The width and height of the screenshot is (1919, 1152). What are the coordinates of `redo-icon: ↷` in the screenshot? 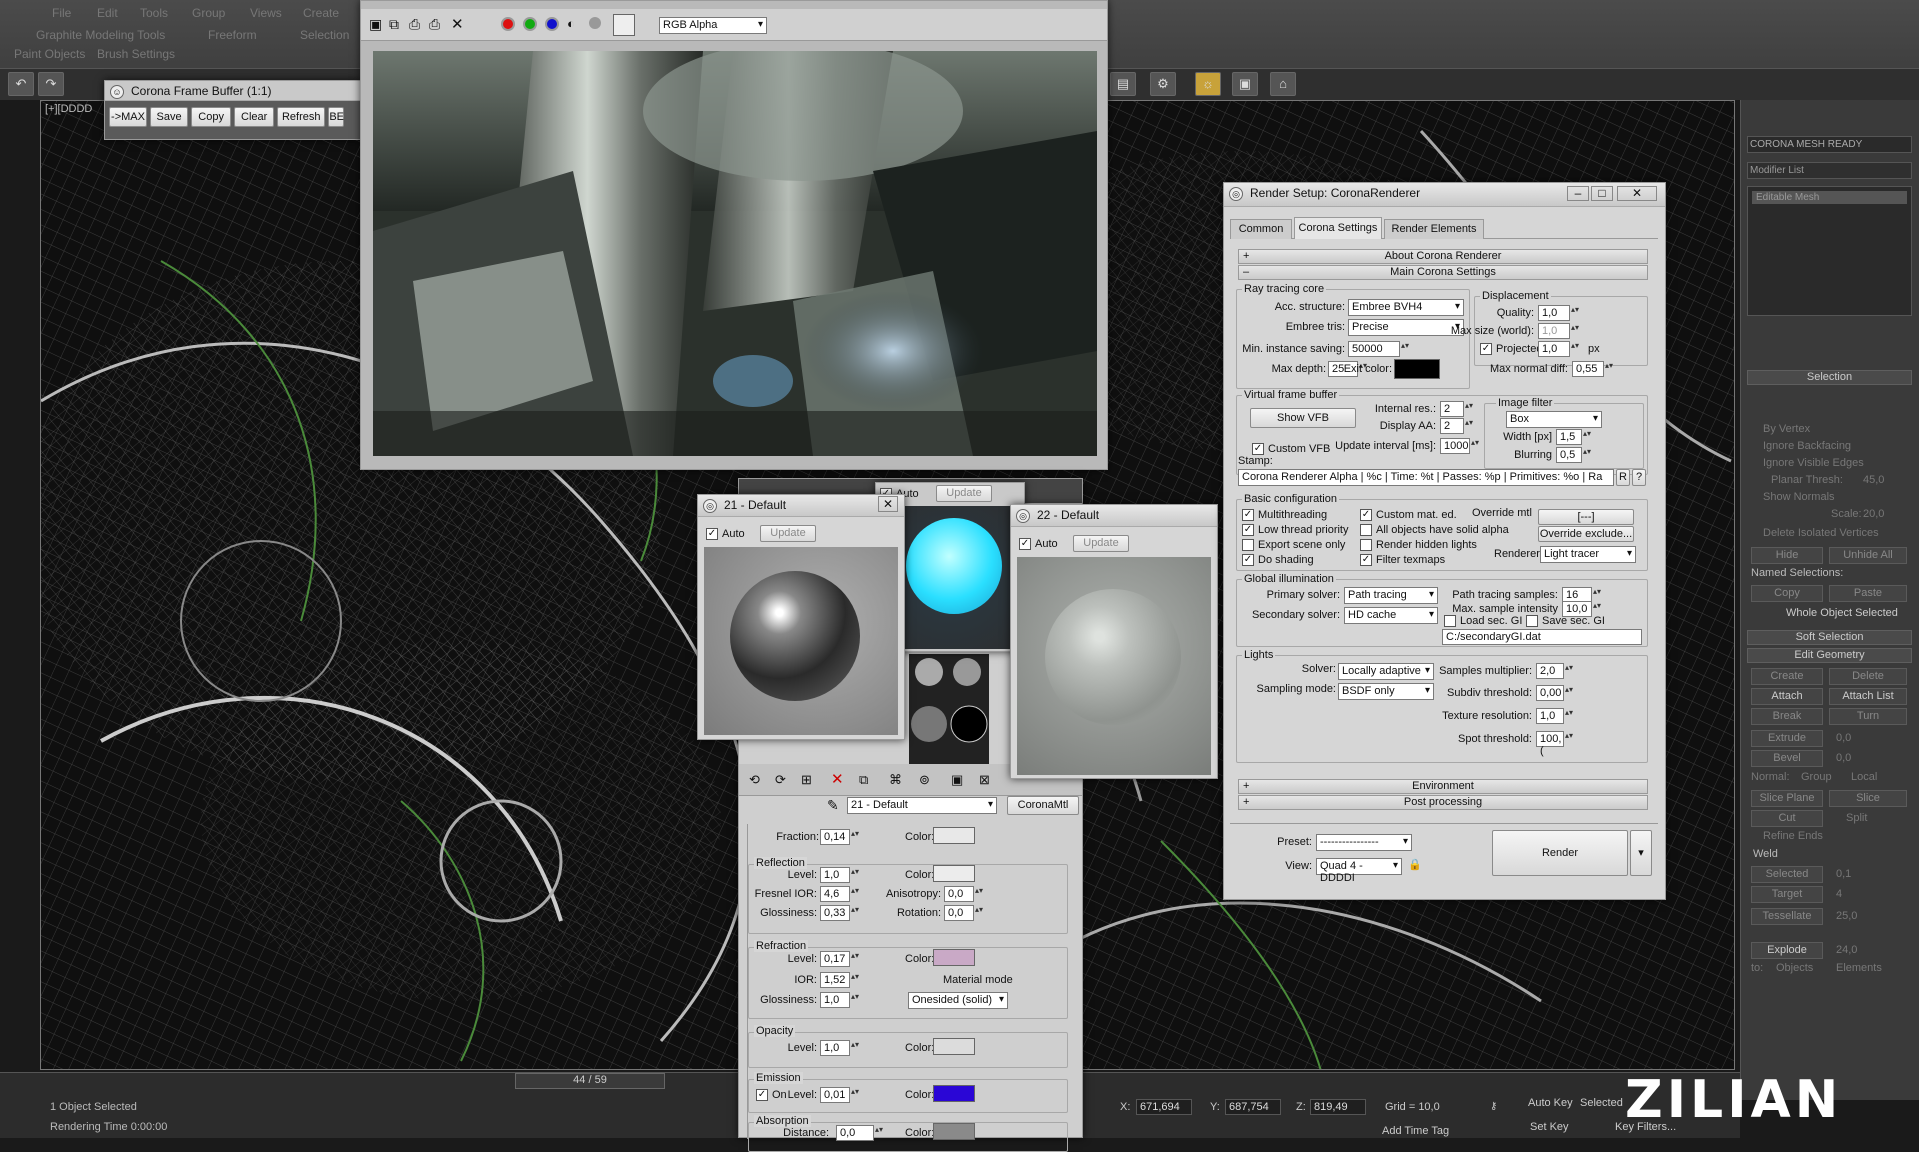 It's located at (51, 84).